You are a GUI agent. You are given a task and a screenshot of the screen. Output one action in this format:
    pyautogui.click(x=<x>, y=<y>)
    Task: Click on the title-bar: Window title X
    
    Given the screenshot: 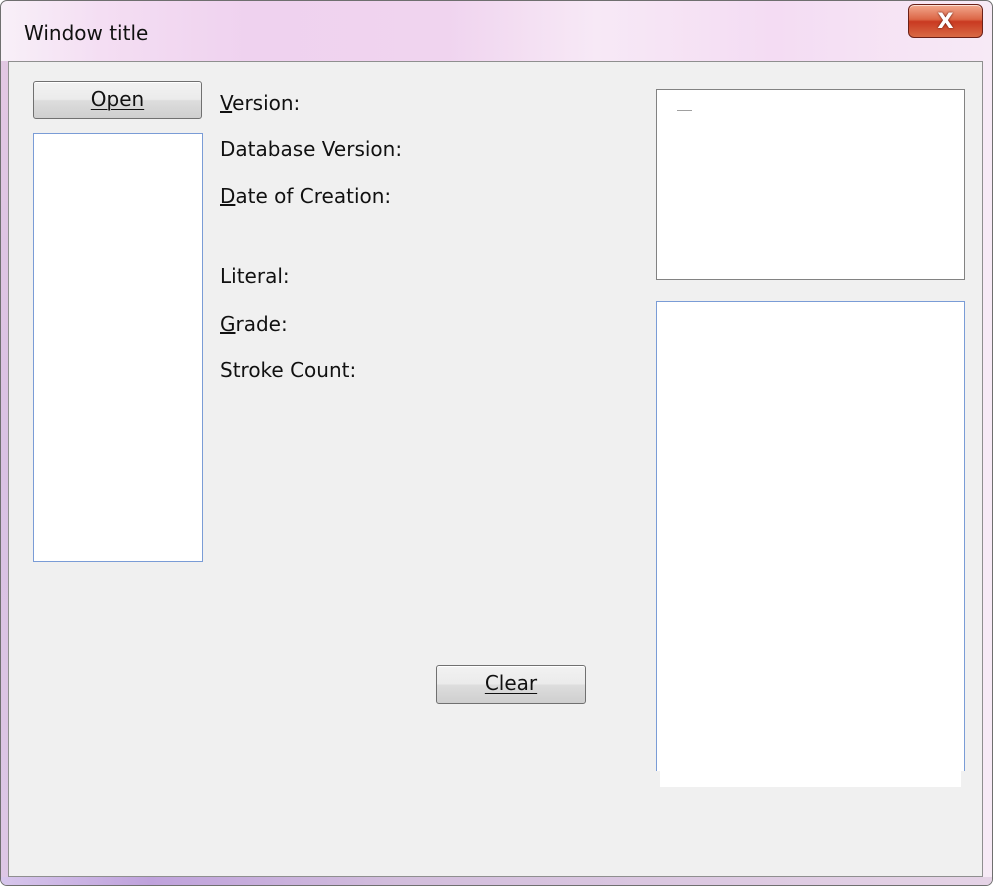 What is the action you would take?
    pyautogui.click(x=496, y=31)
    